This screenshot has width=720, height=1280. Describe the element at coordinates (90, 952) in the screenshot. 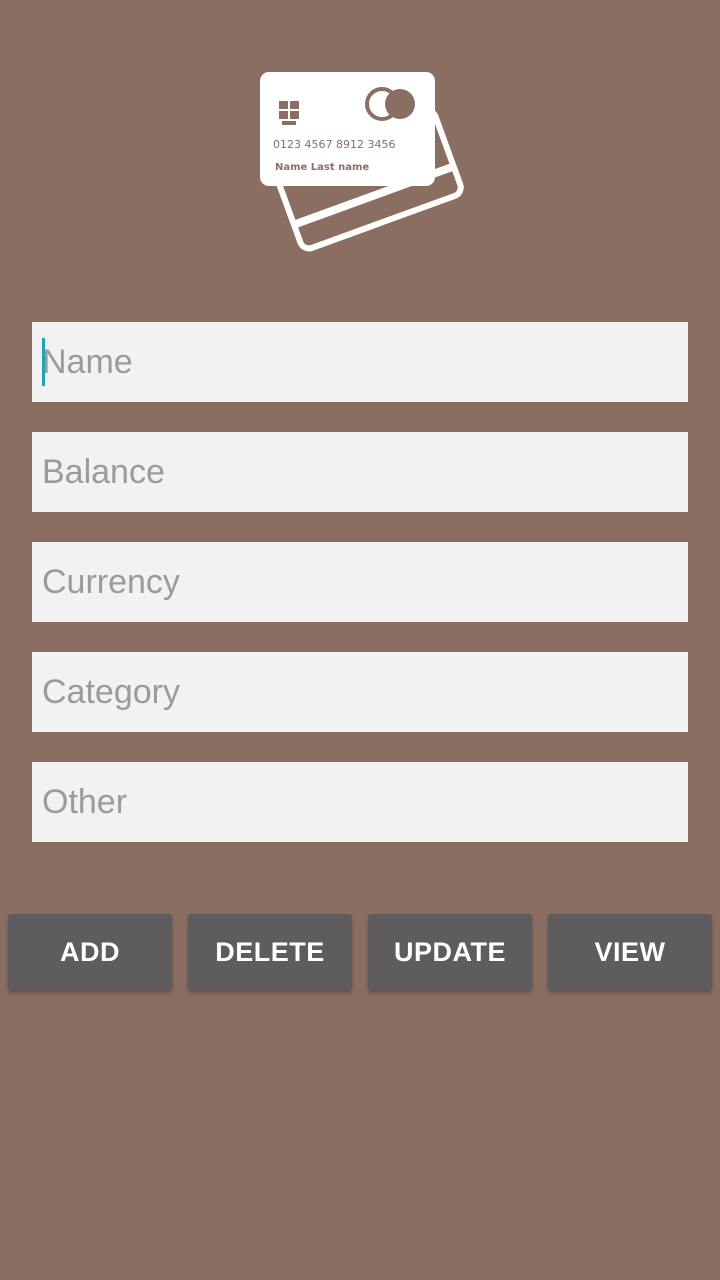

I see `add-button: ADD` at that location.